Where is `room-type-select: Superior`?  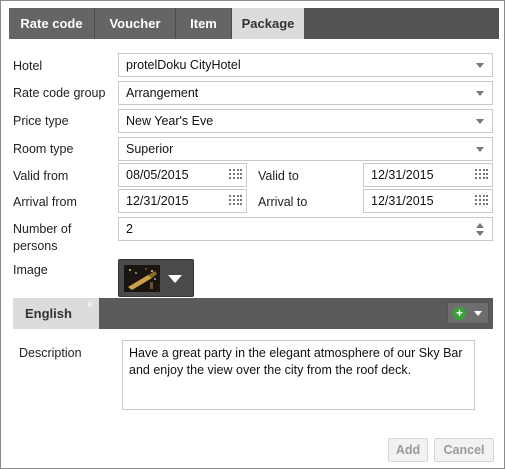
room-type-select: Superior is located at coordinates (305, 149).